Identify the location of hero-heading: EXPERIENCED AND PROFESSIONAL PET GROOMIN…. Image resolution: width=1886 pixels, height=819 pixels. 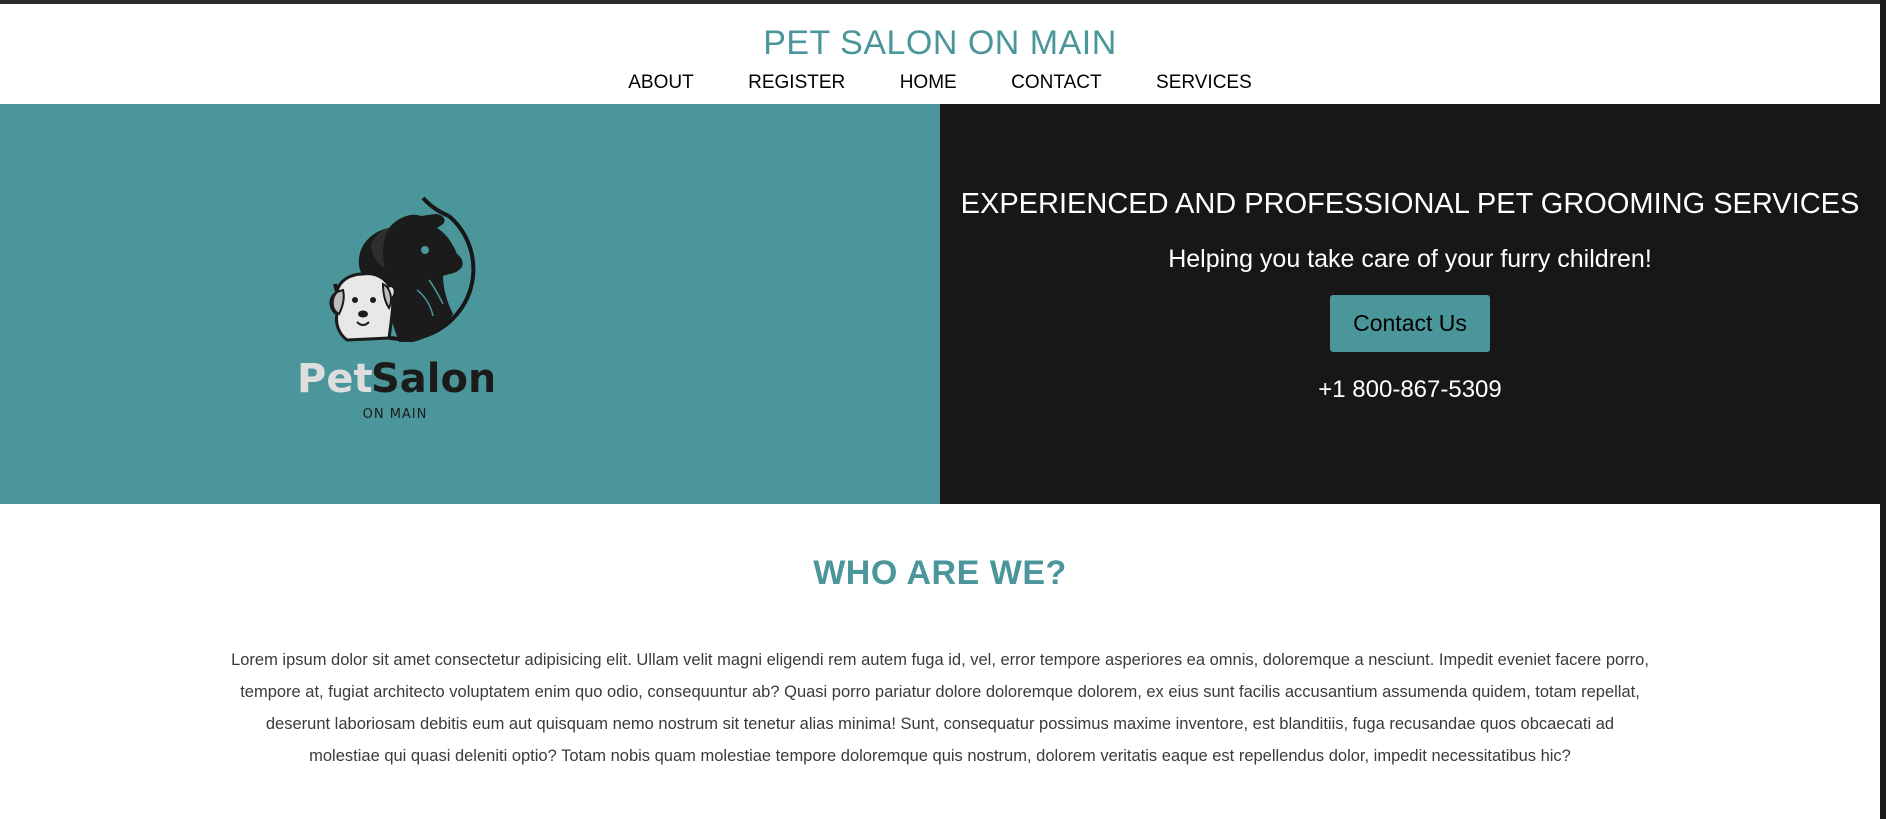
(1410, 204).